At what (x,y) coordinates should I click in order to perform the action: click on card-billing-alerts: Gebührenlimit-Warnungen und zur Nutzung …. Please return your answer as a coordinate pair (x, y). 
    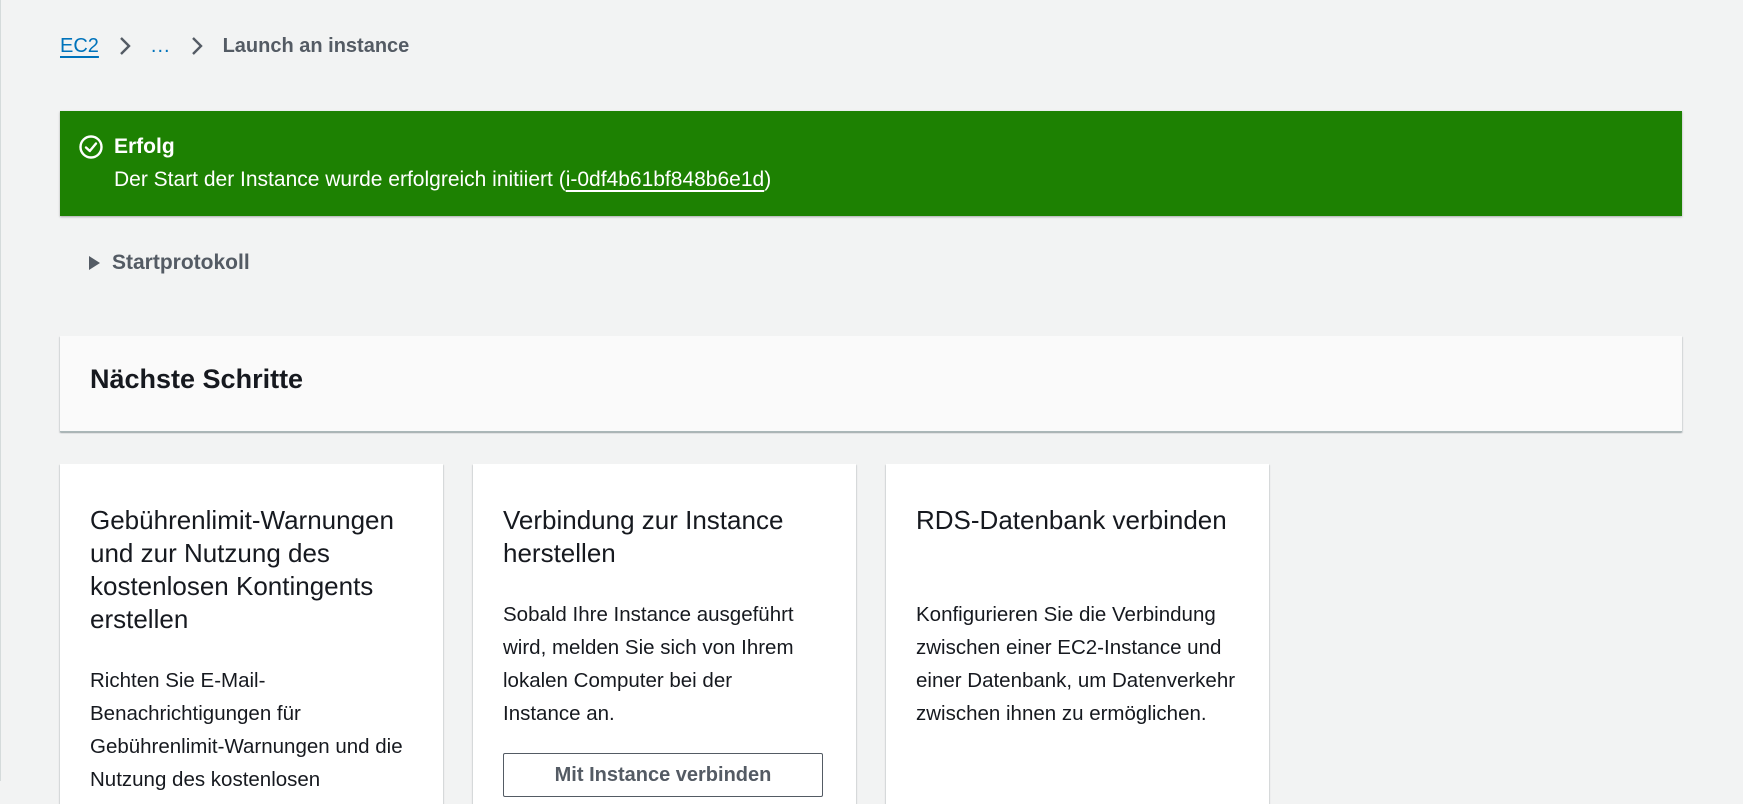
    Looking at the image, I should click on (251, 634).